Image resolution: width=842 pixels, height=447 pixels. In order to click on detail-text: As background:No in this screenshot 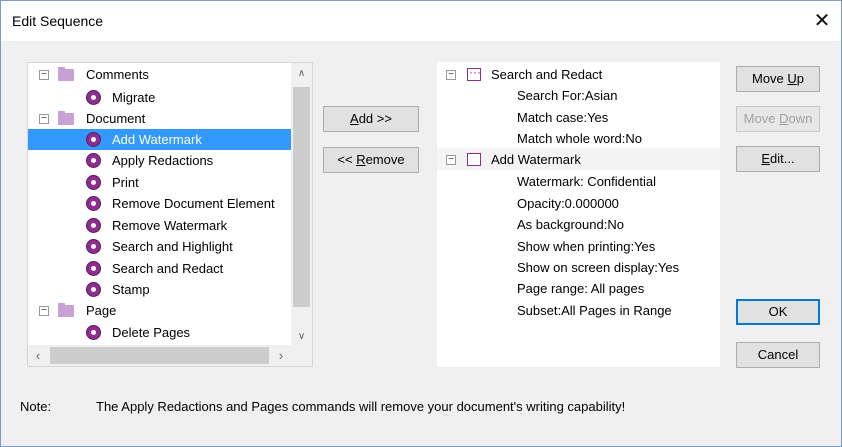, I will do `click(570, 224)`.